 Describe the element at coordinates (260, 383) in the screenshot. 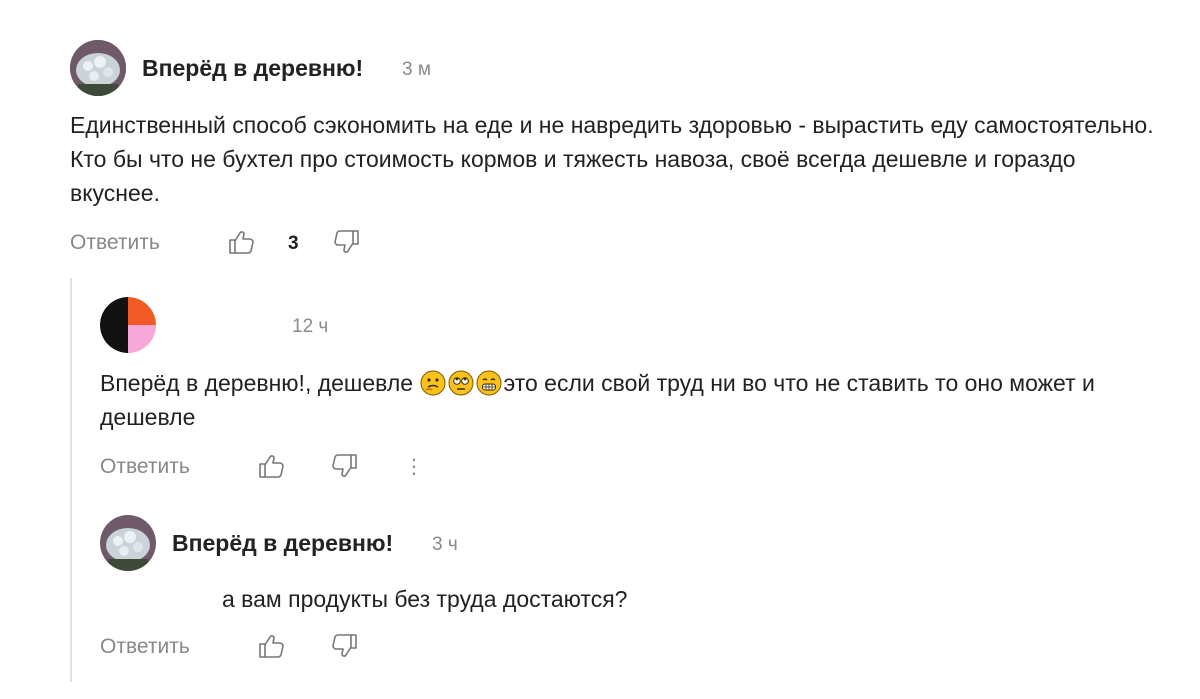

I see `comment-text-part: Вперёд в деревню!, дешевле` at that location.